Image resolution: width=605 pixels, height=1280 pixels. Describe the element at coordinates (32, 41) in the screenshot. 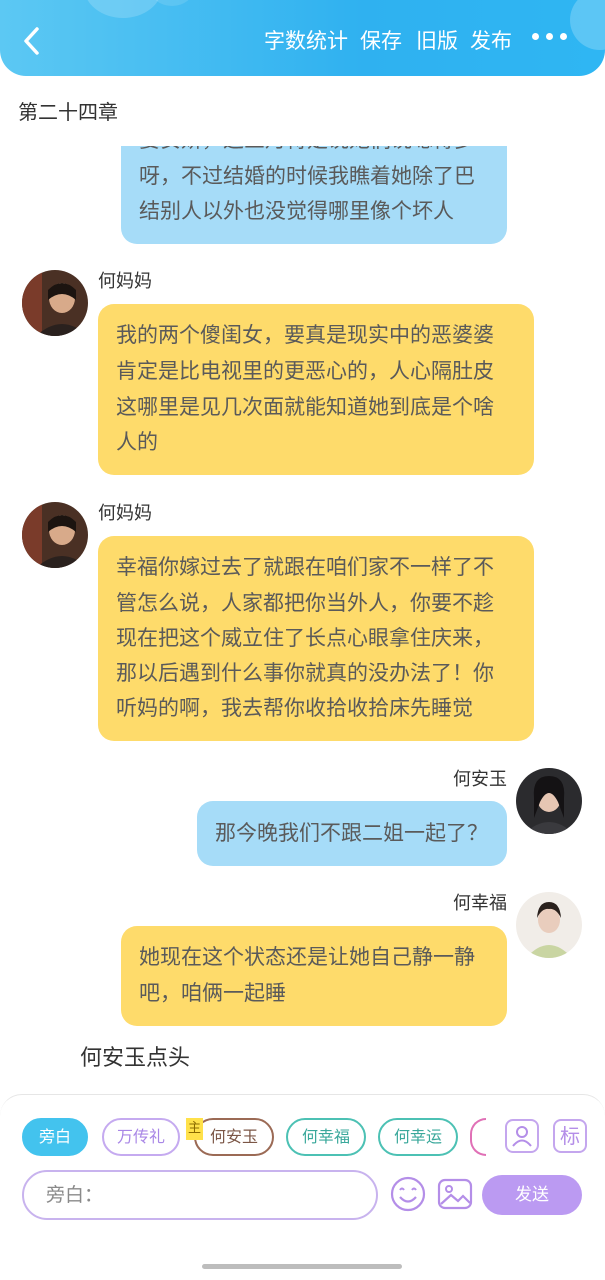

I see `back-arrow-icon` at that location.